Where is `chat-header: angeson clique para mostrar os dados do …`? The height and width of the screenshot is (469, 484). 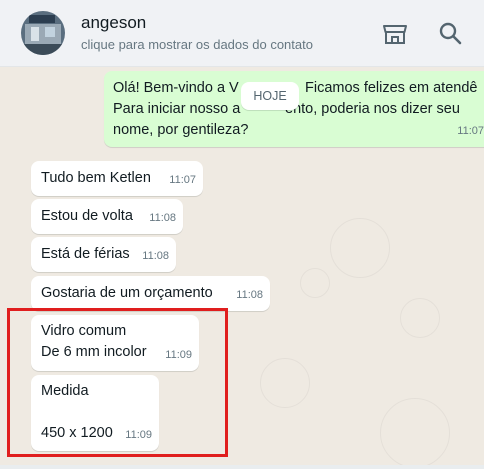
chat-header: angeson clique para mostrar os dados do … is located at coordinates (242, 33).